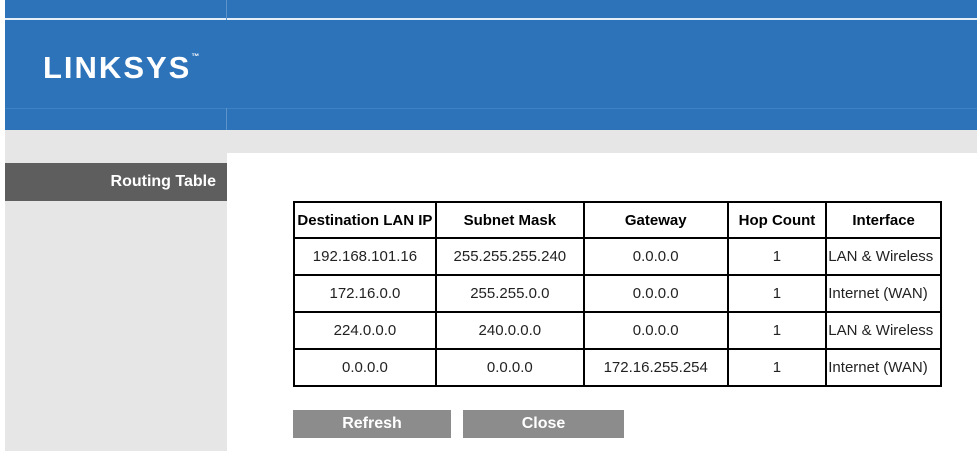 The width and height of the screenshot is (977, 451). Describe the element at coordinates (509, 256) in the screenshot. I see `cell-subnet-mask: 255.255.255.240` at that location.